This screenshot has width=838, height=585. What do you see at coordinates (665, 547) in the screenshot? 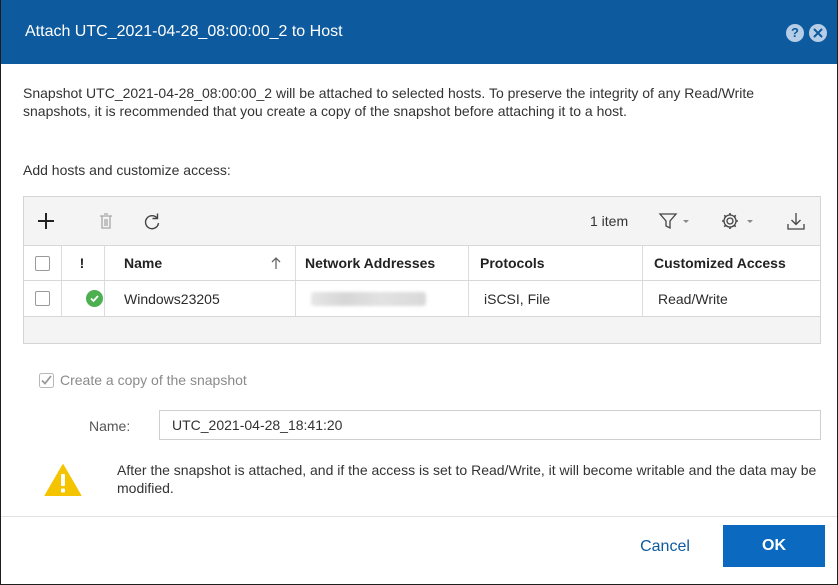
I see `cancel-button: Cancel` at bounding box center [665, 547].